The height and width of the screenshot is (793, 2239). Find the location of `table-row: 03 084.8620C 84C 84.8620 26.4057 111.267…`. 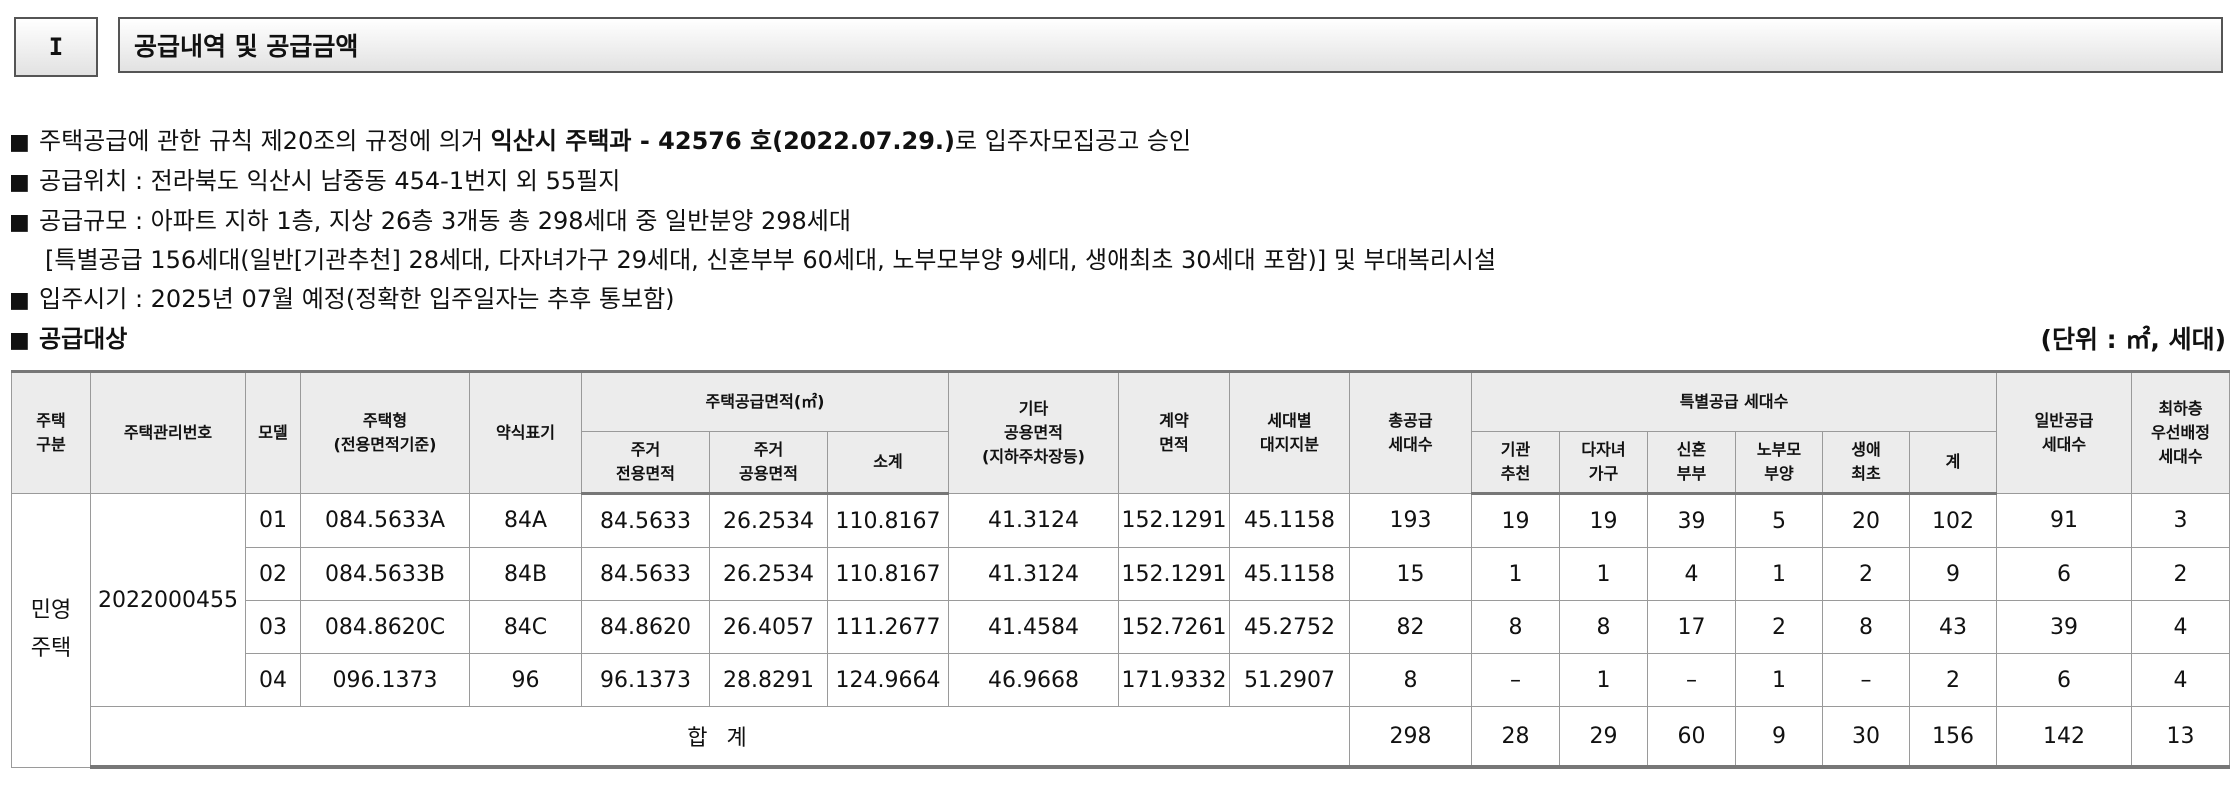

table-row: 03 084.8620C 84C 84.8620 26.4057 111.267… is located at coordinates (1121, 627).